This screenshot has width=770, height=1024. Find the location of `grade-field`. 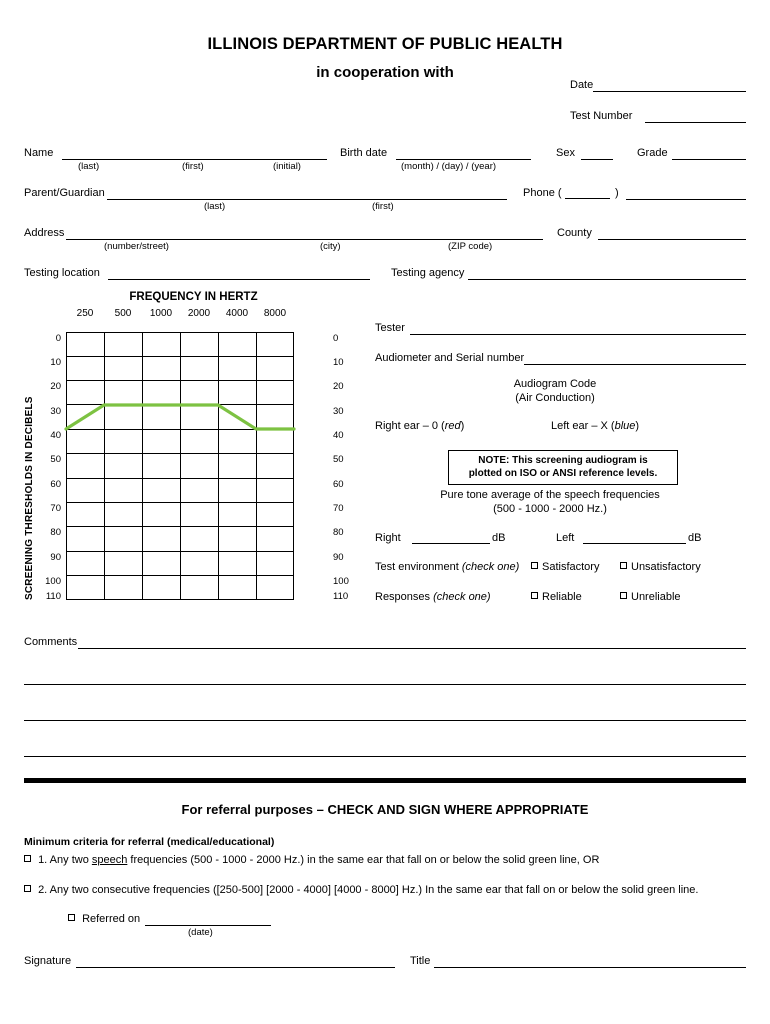

grade-field is located at coordinates (709, 159).